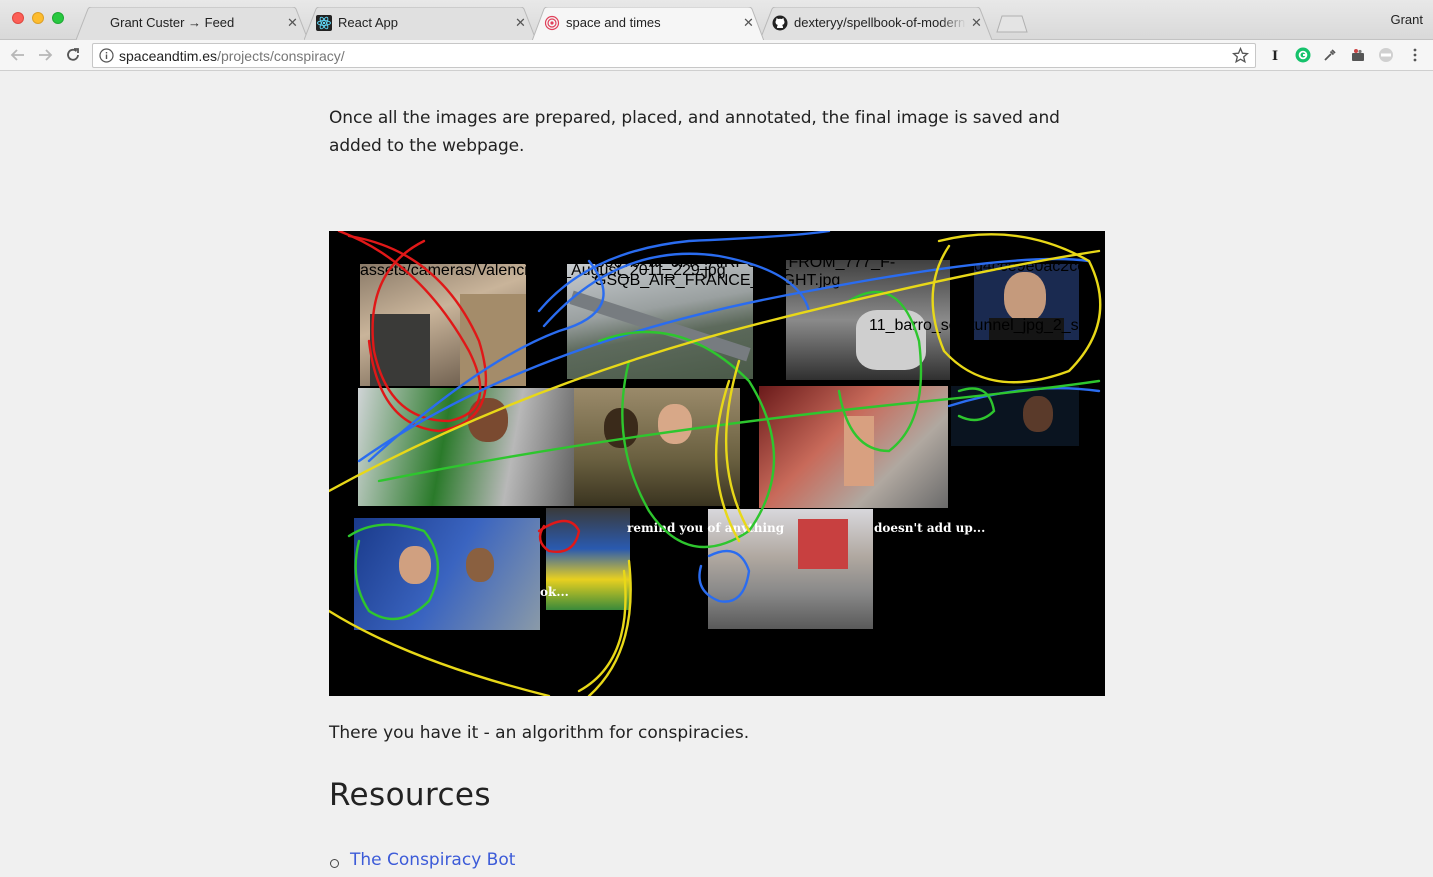 The width and height of the screenshot is (1433, 877). I want to click on tab-label: dexteryy/spellbook-of-modern, so click(880, 22).